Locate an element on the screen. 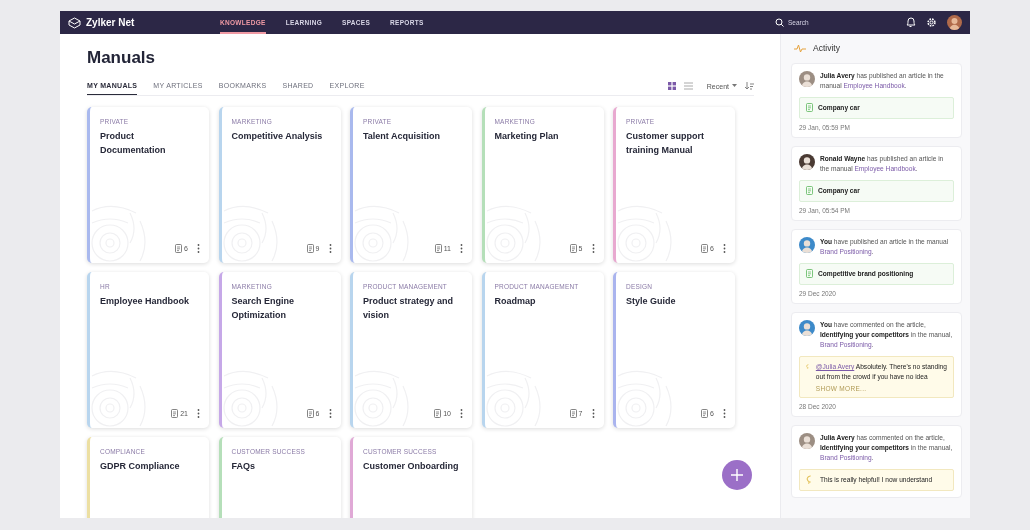 The width and height of the screenshot is (1030, 530). manual-title: Roadmap is located at coordinates (515, 301).